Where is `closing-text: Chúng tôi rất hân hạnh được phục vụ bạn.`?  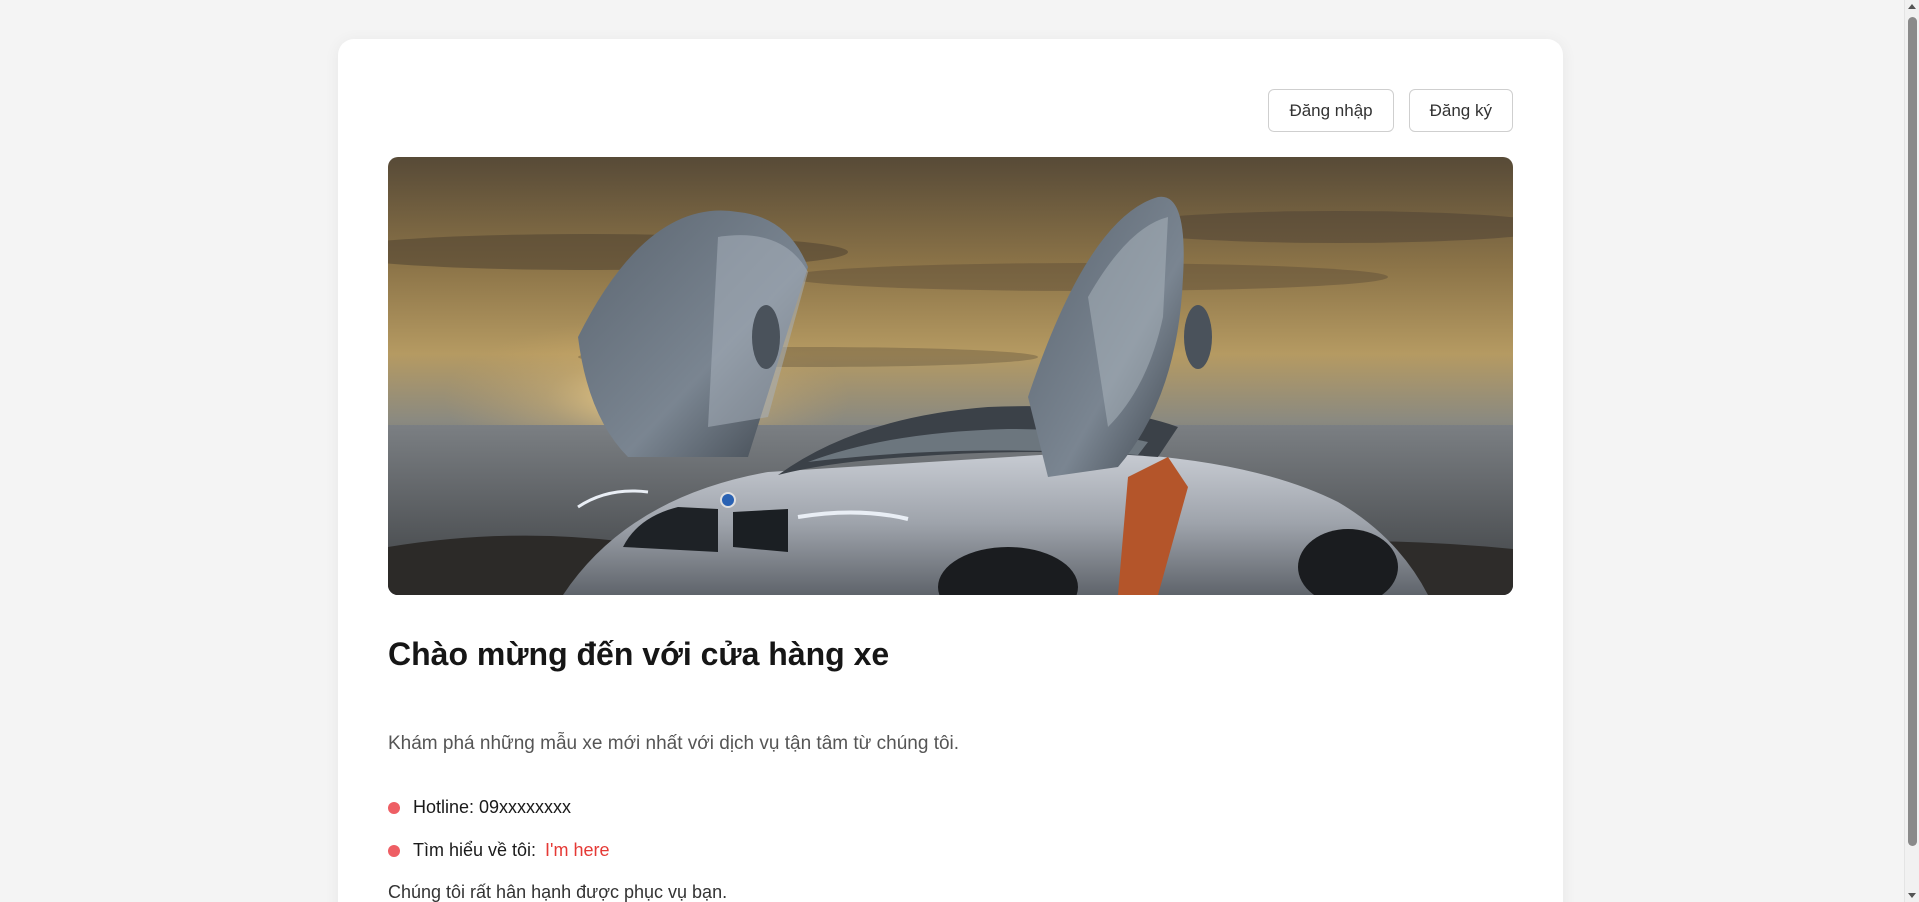
closing-text: Chúng tôi rất hân hạnh được phục vụ bạn. is located at coordinates (558, 892).